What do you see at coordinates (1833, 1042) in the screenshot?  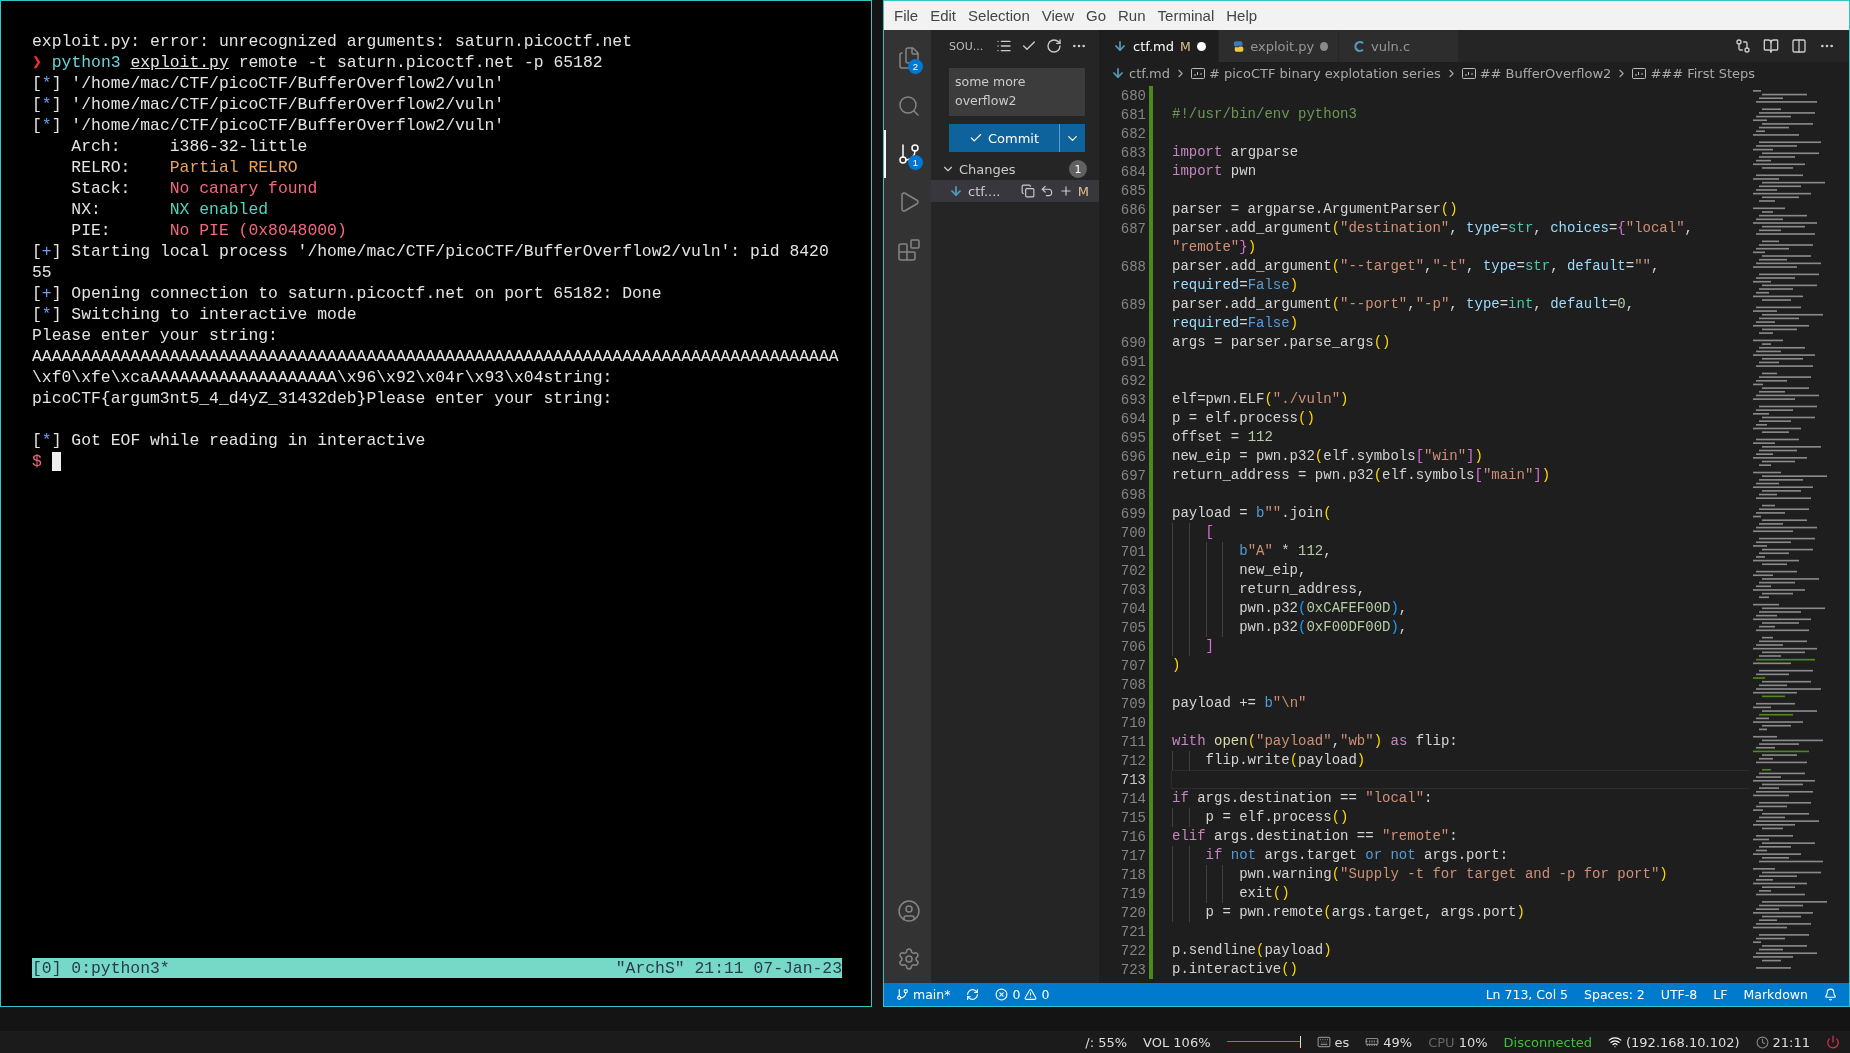 I see `power-icon` at bounding box center [1833, 1042].